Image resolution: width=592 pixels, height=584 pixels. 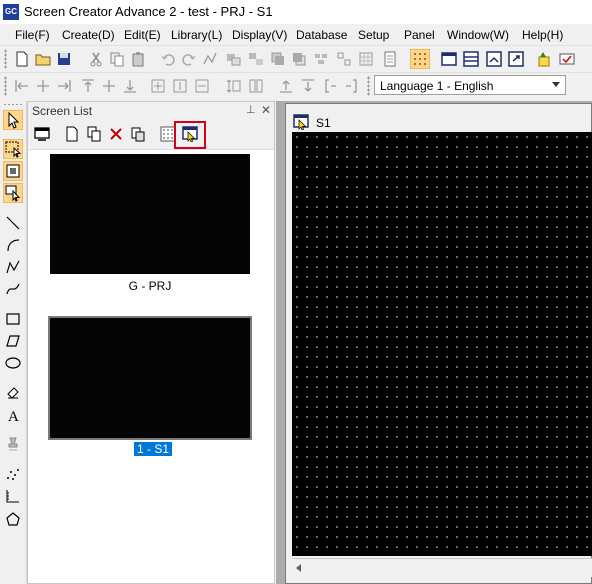 I want to click on menu-database: Database, so click(x=321, y=35).